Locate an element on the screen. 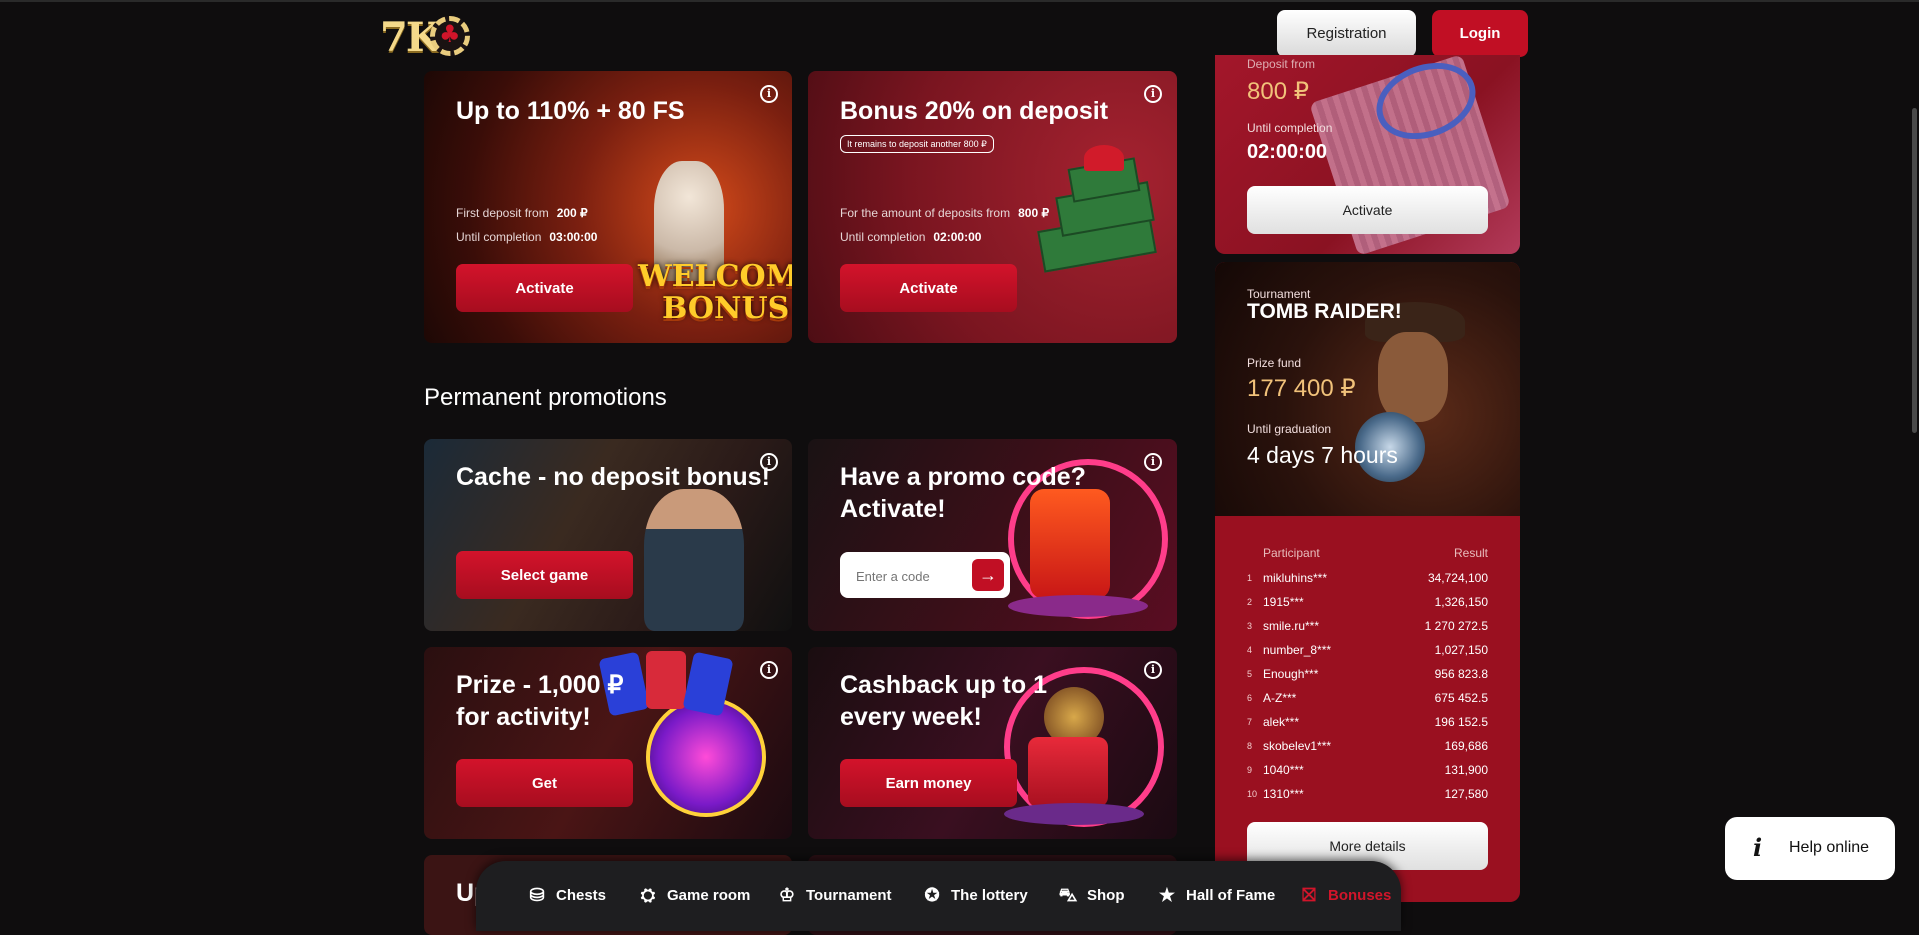 The image size is (1919, 935). arrow-right-icon: → is located at coordinates (988, 574).